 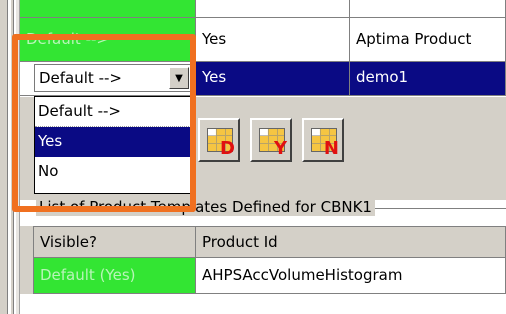 What do you see at coordinates (351, 276) in the screenshot?
I see `product-id-cell: AHPSAccVolumeHistogram` at bounding box center [351, 276].